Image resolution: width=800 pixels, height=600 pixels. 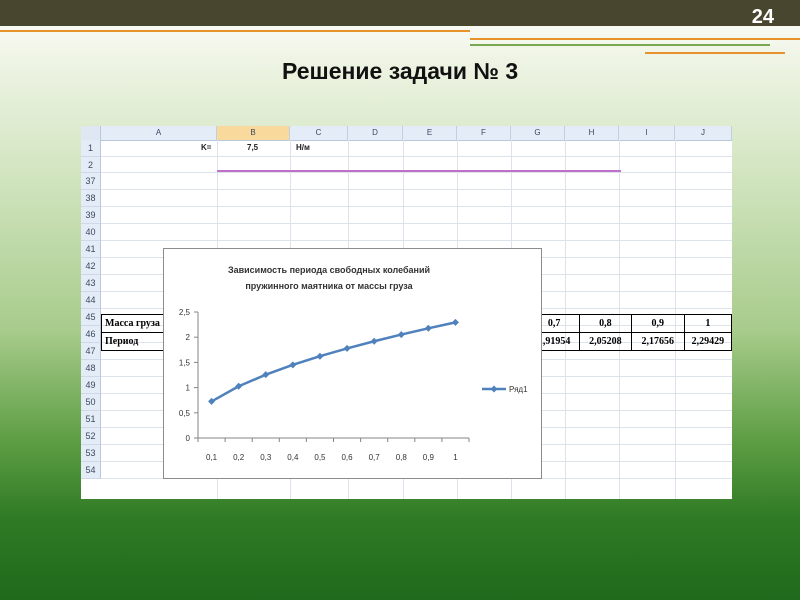 I want to click on row-header: 52, so click(x=91, y=436).